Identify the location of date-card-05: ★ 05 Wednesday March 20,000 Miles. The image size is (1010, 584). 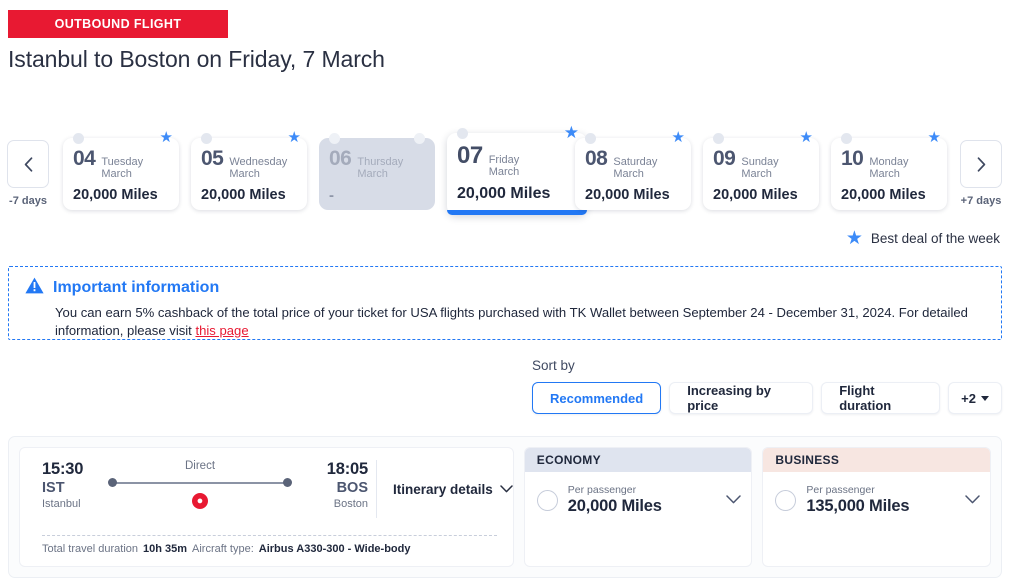
(249, 170).